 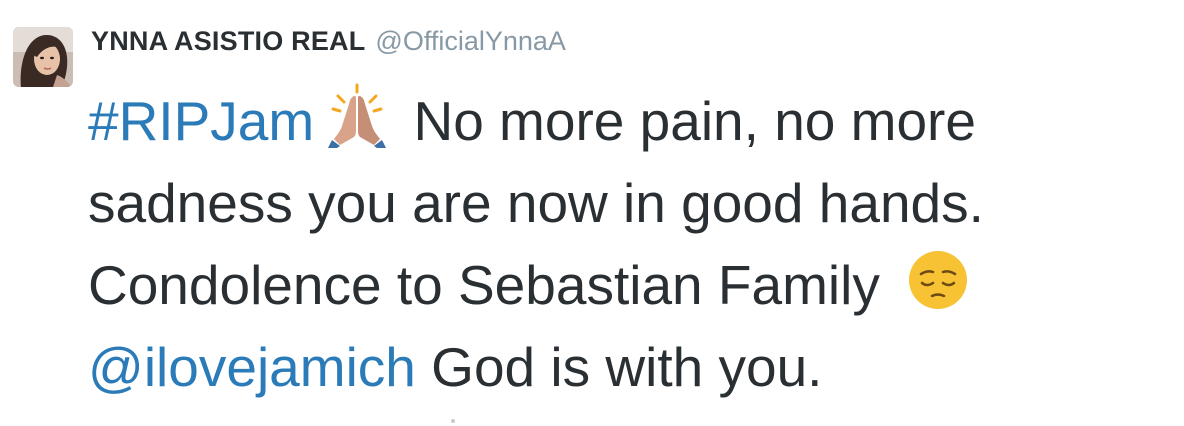 What do you see at coordinates (453, 421) in the screenshot?
I see `divider-dot` at bounding box center [453, 421].